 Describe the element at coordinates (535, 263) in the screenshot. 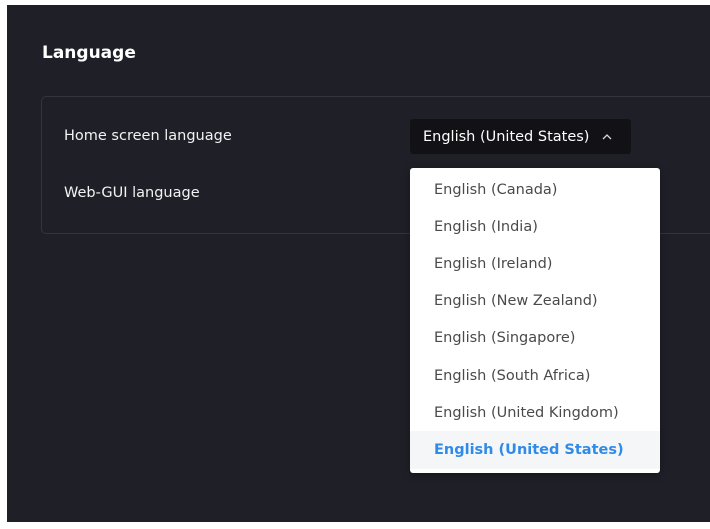

I see `dropdown-option-english-ireland: English (Ireland)` at that location.